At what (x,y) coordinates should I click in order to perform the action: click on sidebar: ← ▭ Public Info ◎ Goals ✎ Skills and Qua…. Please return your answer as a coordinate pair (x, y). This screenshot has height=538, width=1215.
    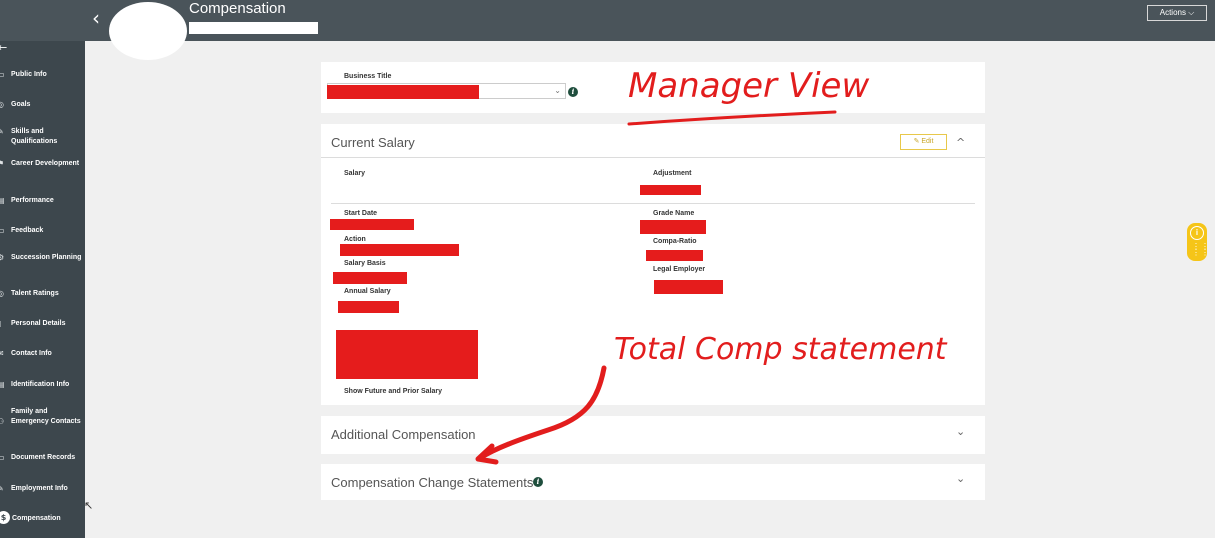
    Looking at the image, I should click on (42, 289).